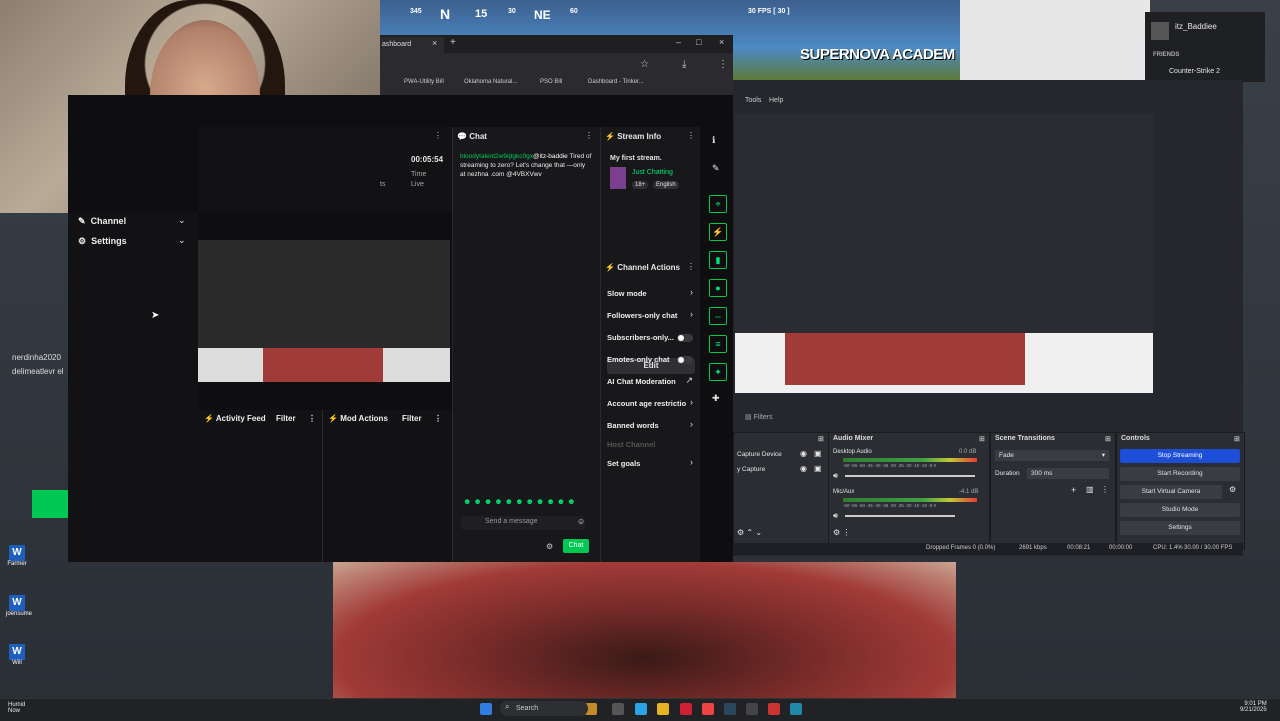 The height and width of the screenshot is (721, 1280). Describe the element at coordinates (663, 709) in the screenshot. I see `folder-icon` at that location.